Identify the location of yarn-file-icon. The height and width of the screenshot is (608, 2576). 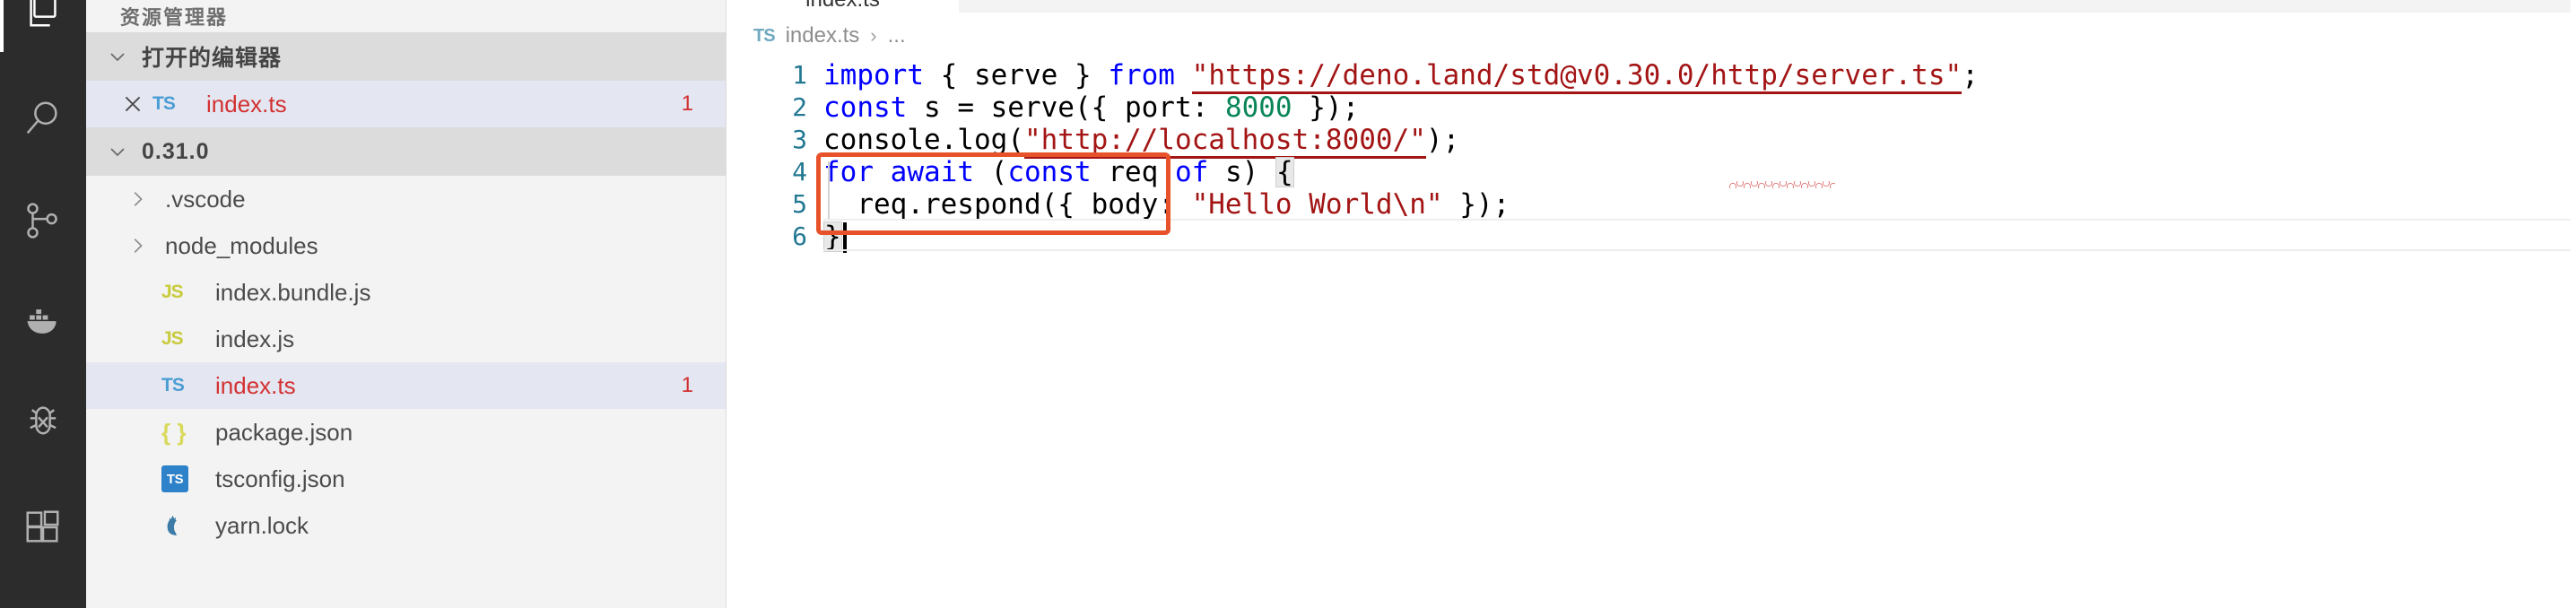
(186, 525).